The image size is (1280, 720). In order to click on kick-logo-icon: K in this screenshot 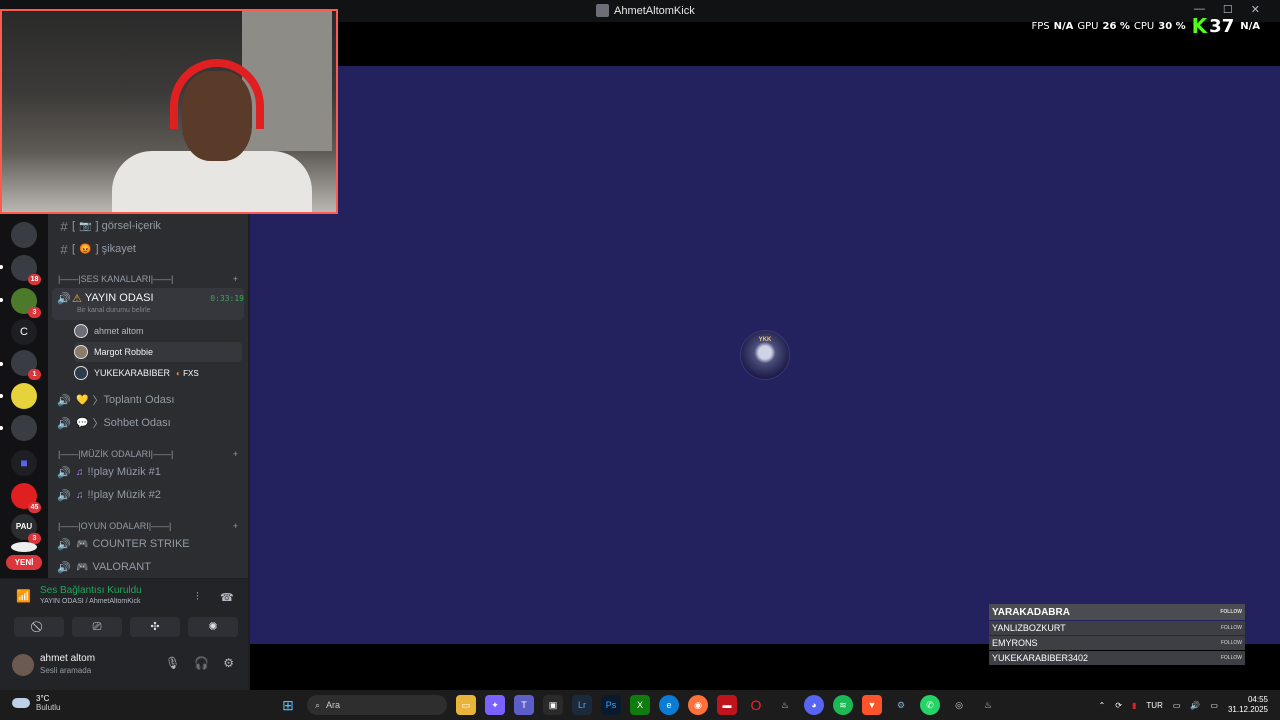, I will do `click(1199, 26)`.